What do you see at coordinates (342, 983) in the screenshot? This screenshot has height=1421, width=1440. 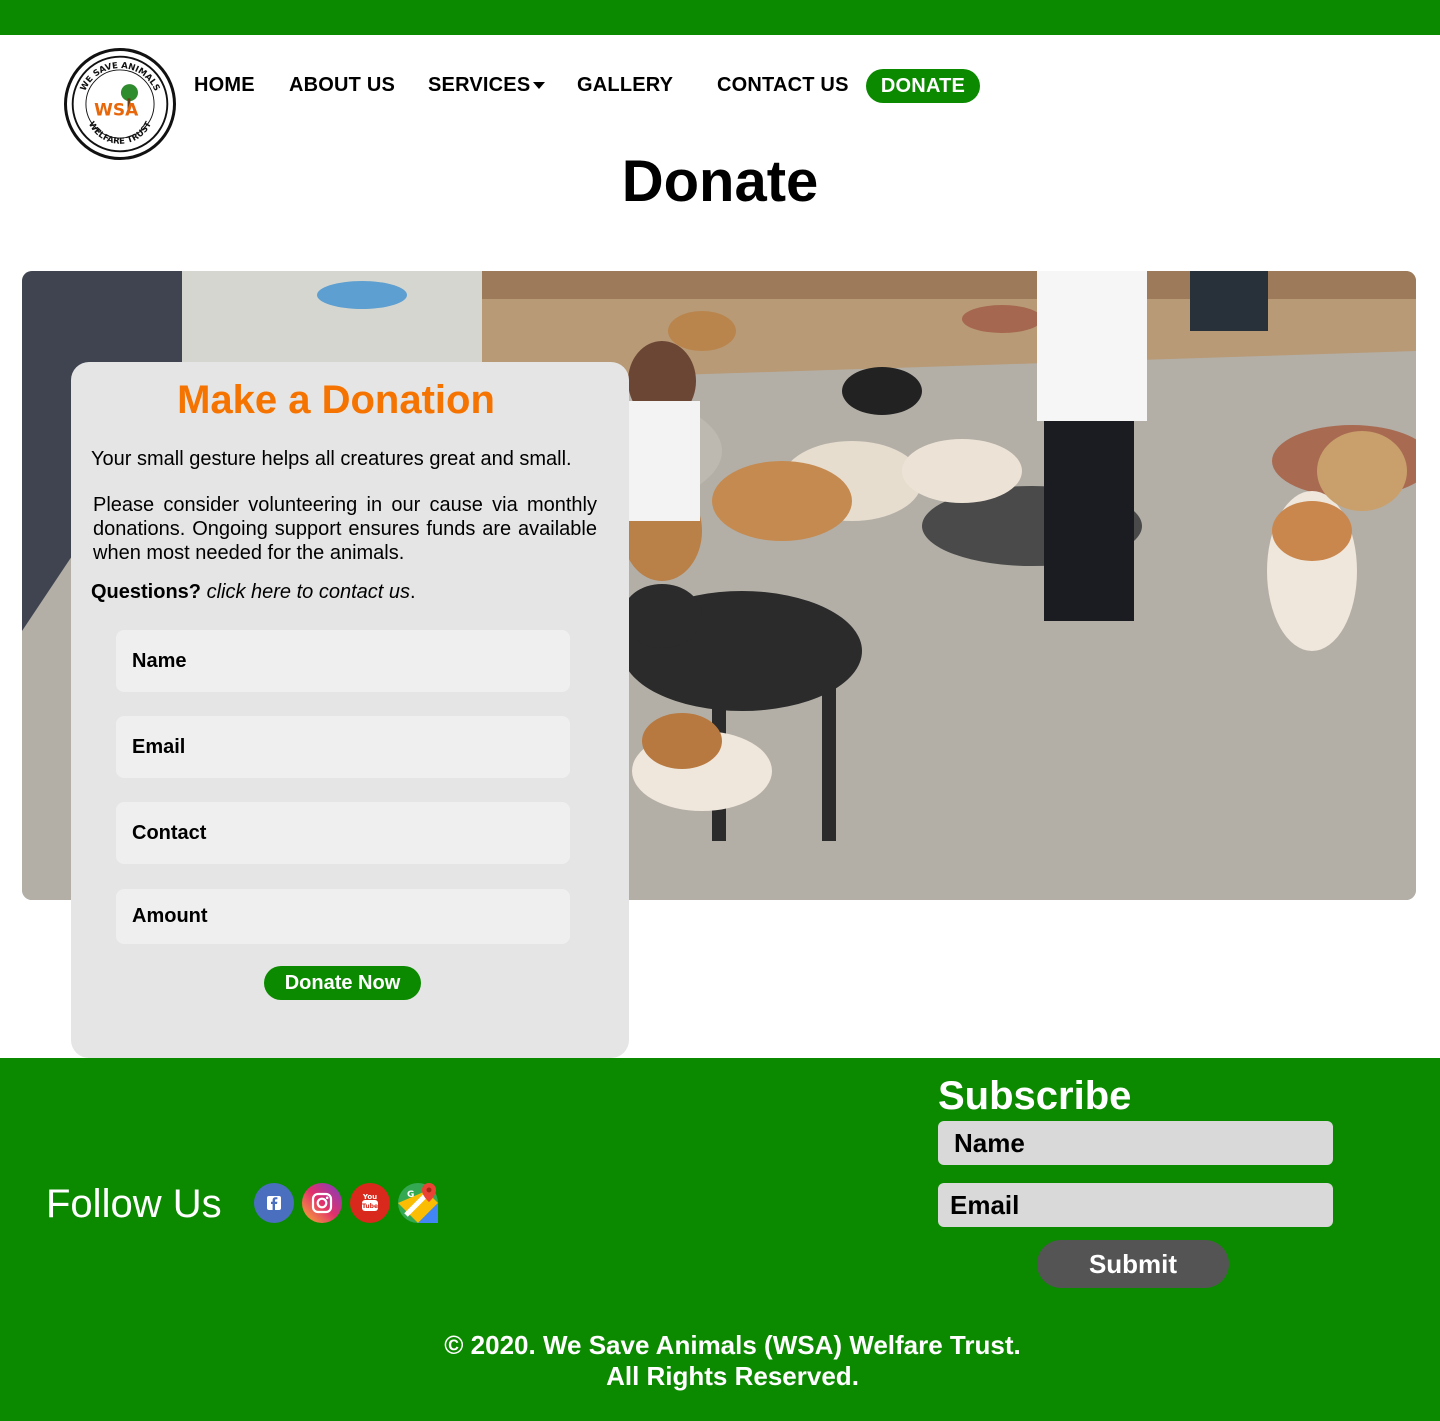 I see `donate-now-button: Donate Now` at bounding box center [342, 983].